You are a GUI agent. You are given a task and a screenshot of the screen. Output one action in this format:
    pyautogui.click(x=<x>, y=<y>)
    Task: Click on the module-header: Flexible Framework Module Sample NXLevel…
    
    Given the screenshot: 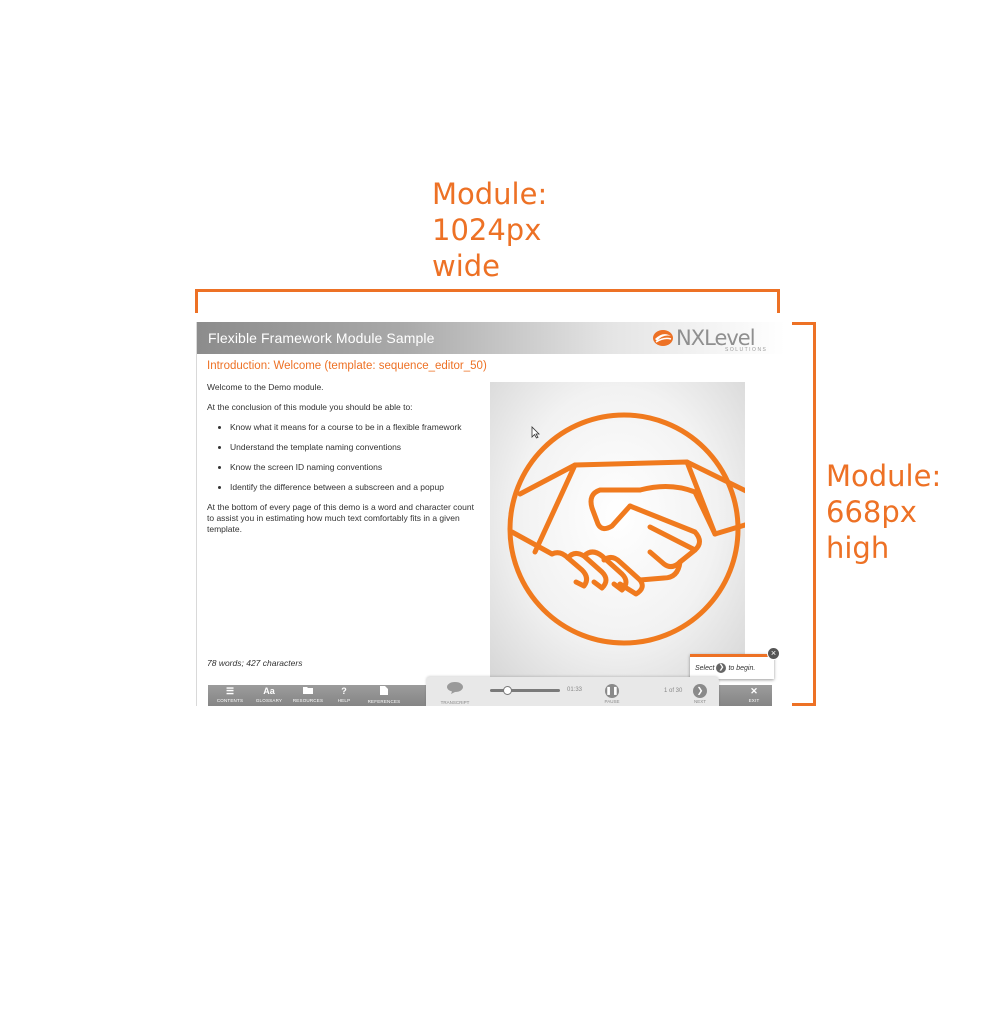 What is the action you would take?
    pyautogui.click(x=491, y=338)
    